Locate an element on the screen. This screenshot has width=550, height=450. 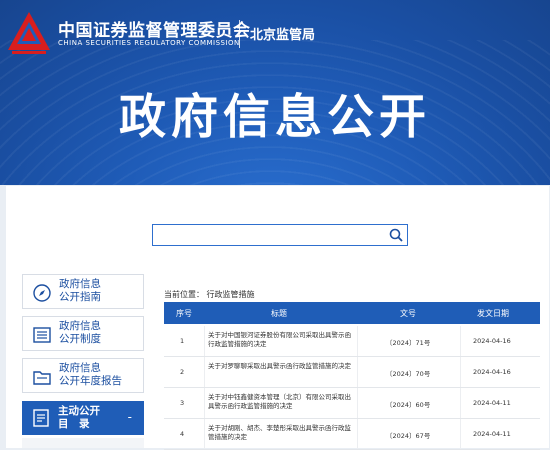
bureau-name: 北京监管局 is located at coordinates (282, 33).